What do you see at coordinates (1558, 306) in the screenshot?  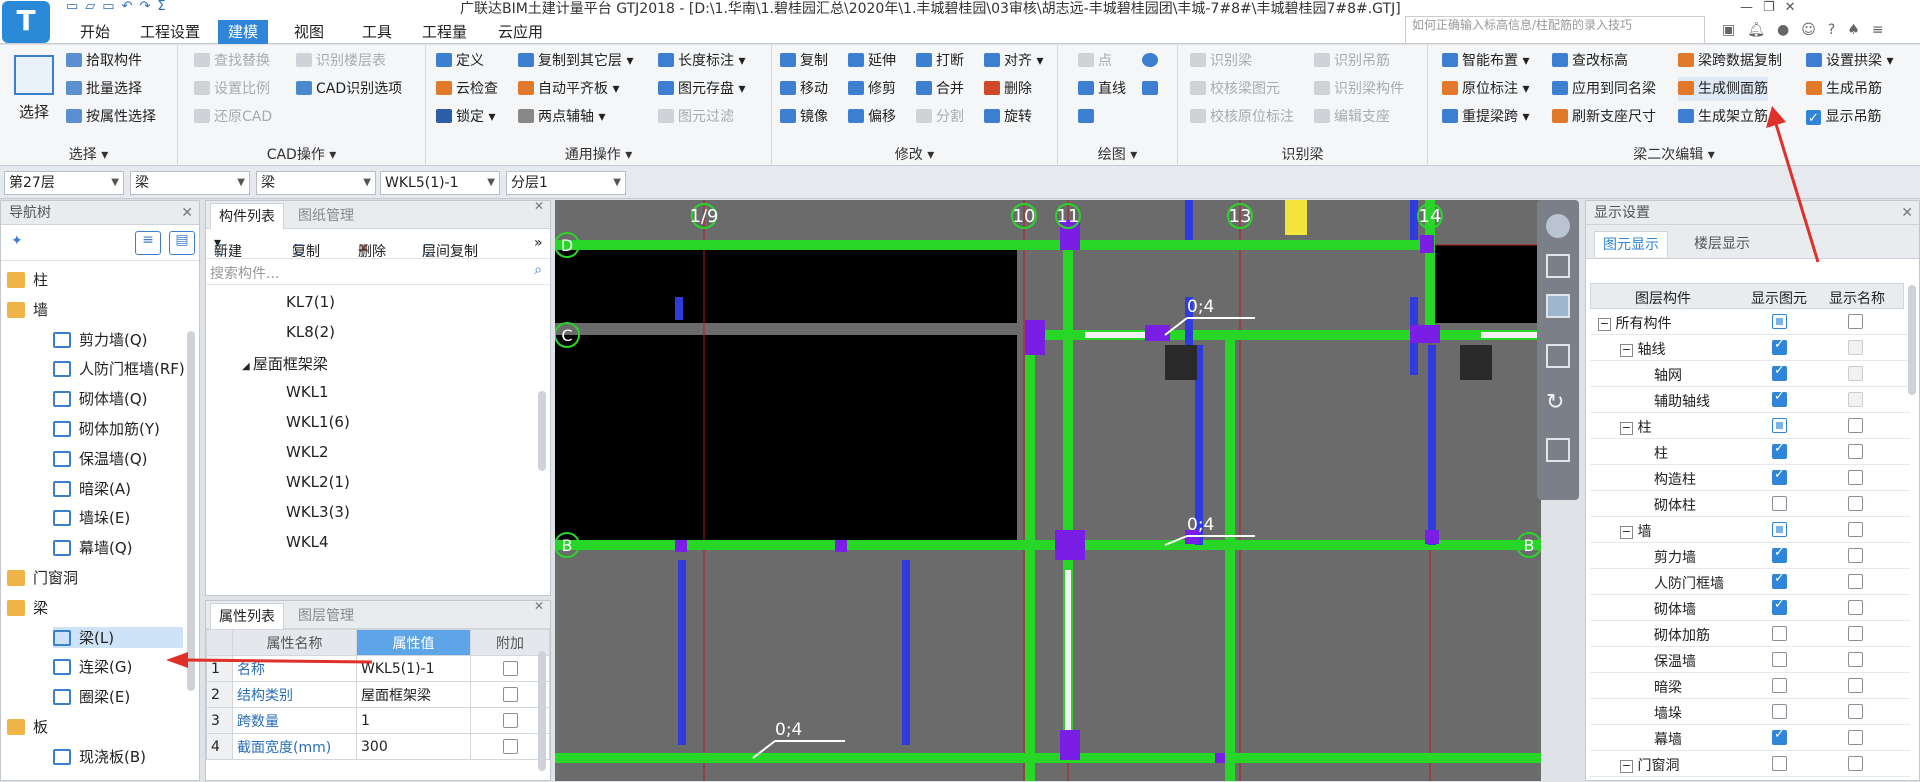 I see `top-view-icon` at bounding box center [1558, 306].